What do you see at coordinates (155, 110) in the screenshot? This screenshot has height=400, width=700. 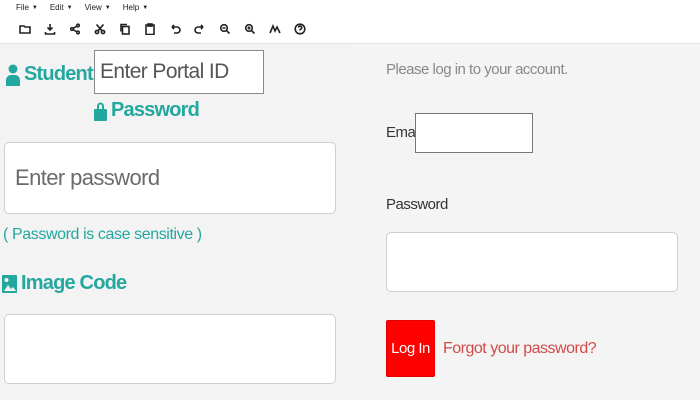 I see `password-label-text: Password` at bounding box center [155, 110].